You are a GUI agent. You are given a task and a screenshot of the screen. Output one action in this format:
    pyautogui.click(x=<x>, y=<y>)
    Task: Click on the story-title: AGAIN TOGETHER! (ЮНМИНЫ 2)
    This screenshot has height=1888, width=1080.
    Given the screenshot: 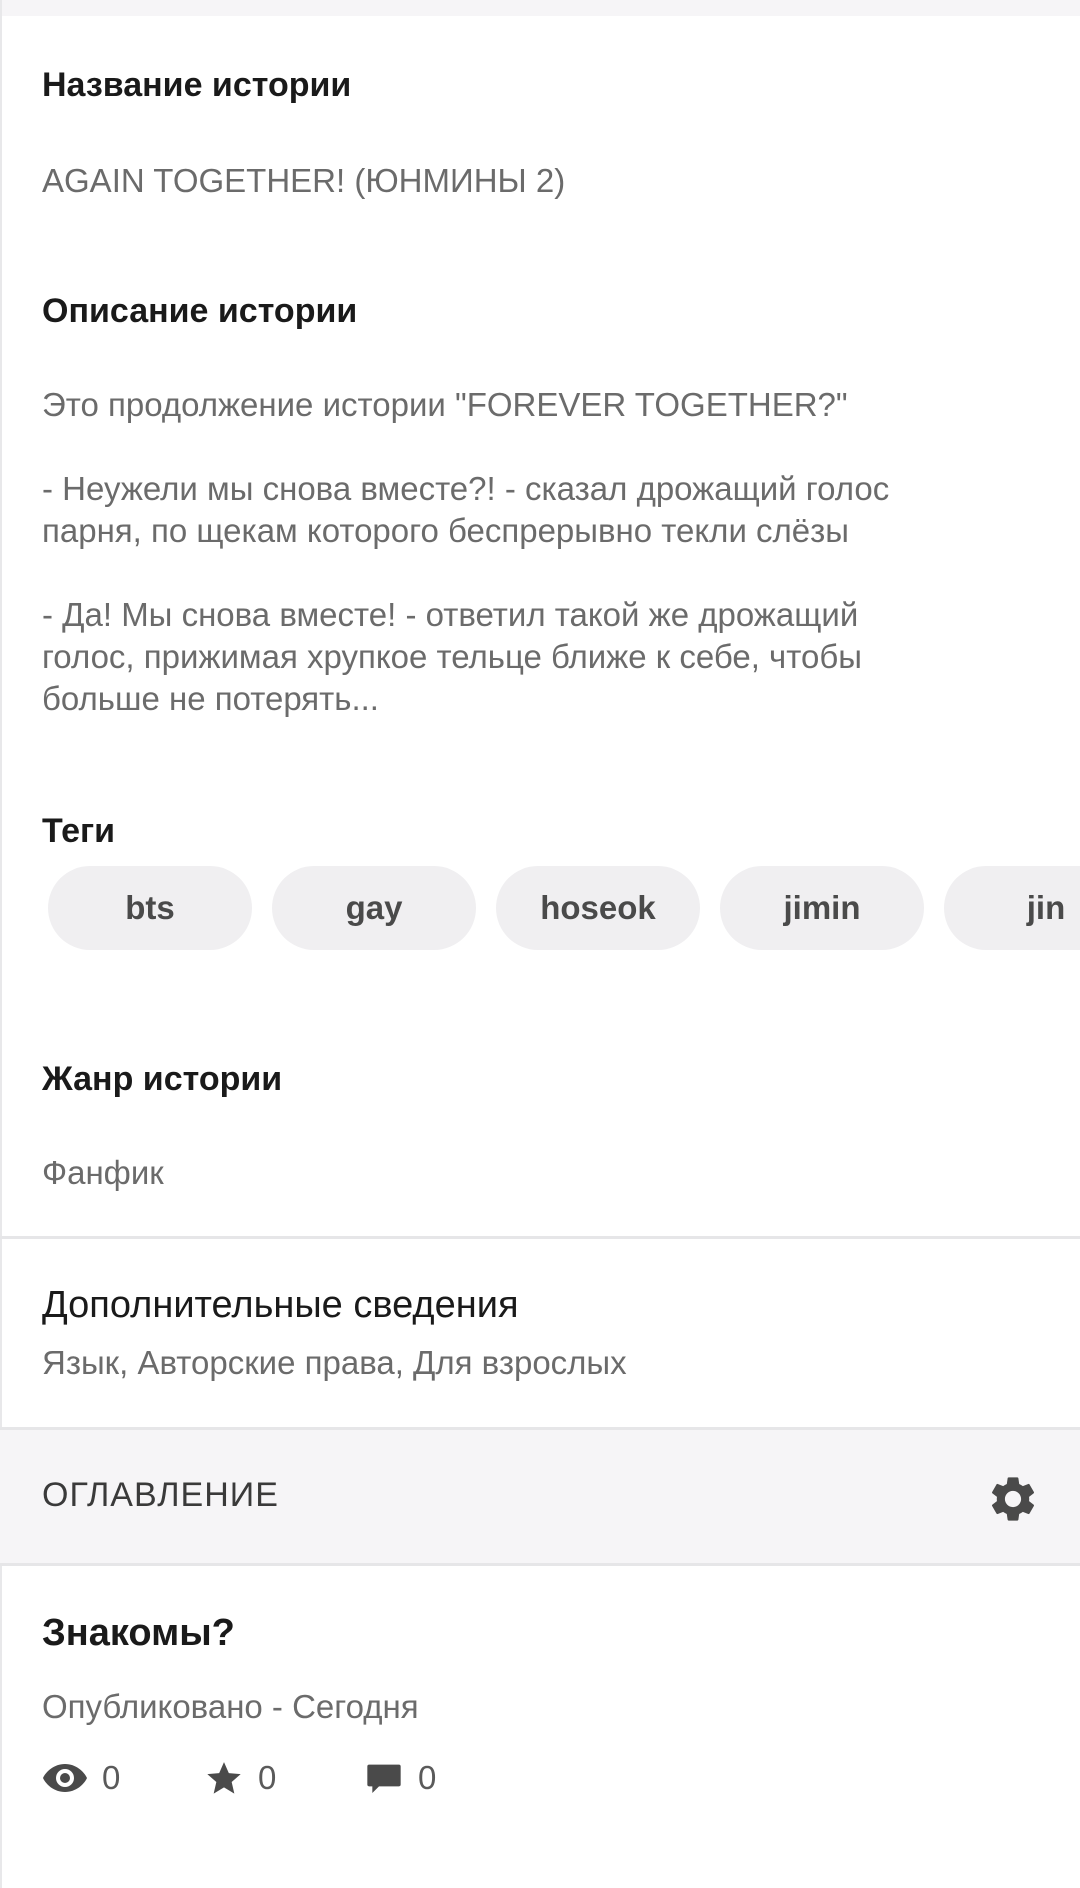 What is the action you would take?
    pyautogui.click(x=304, y=180)
    